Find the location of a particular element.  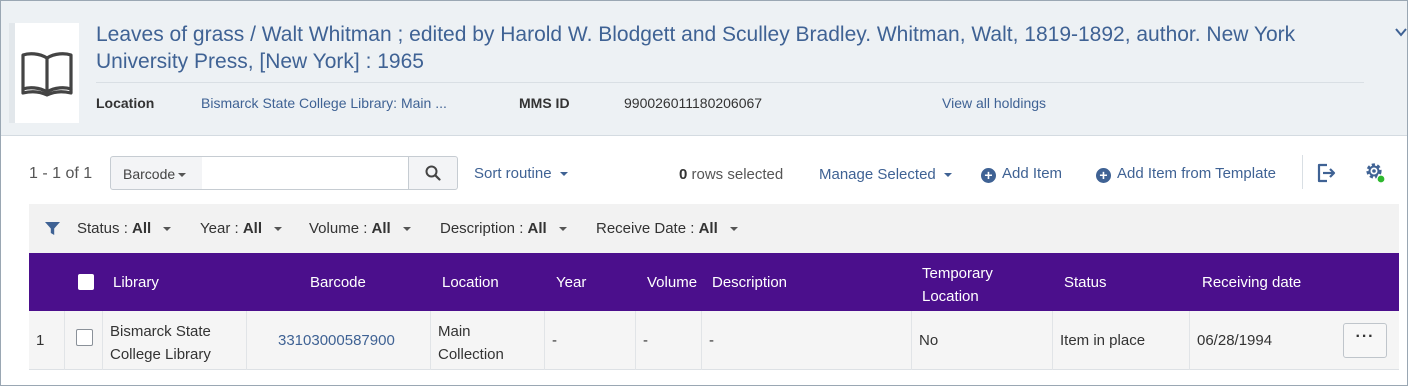

search-icon is located at coordinates (433, 173).